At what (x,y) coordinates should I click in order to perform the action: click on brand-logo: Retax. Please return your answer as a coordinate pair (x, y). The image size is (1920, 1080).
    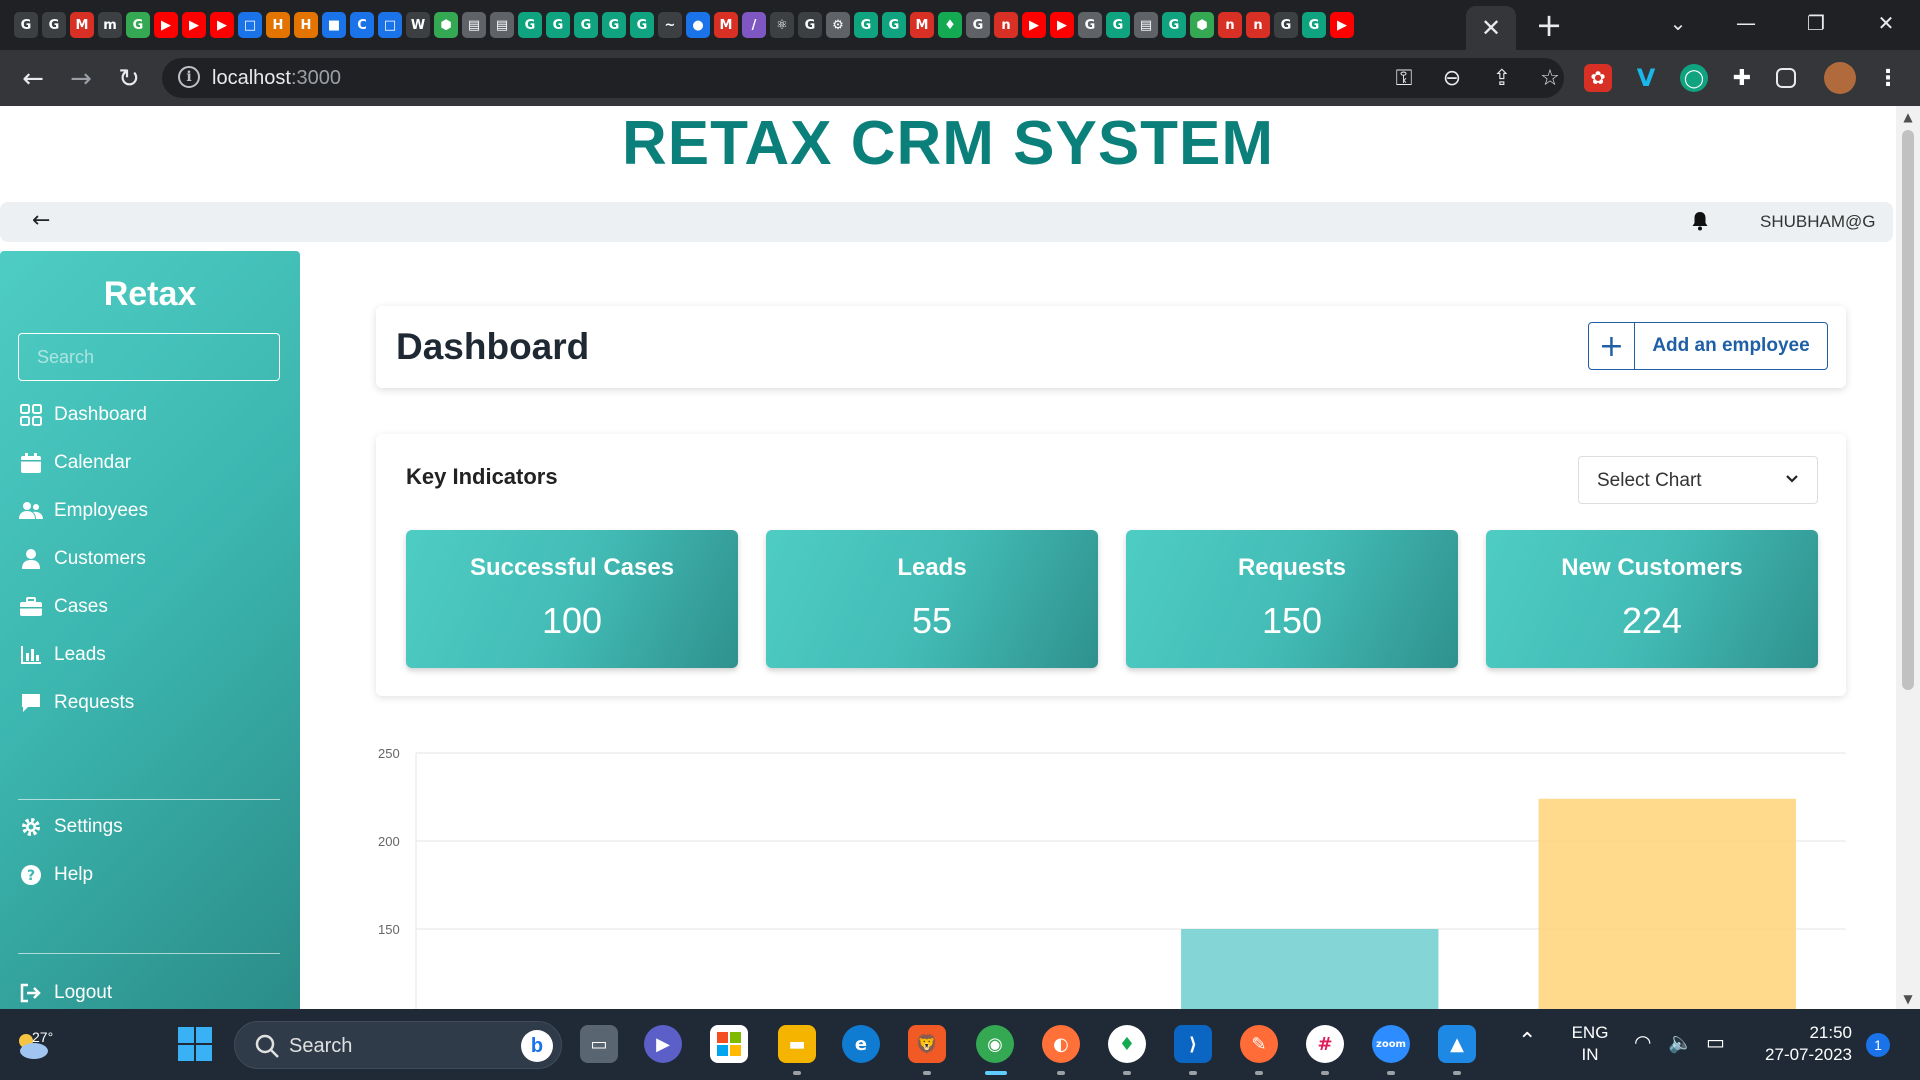
    Looking at the image, I should click on (150, 294).